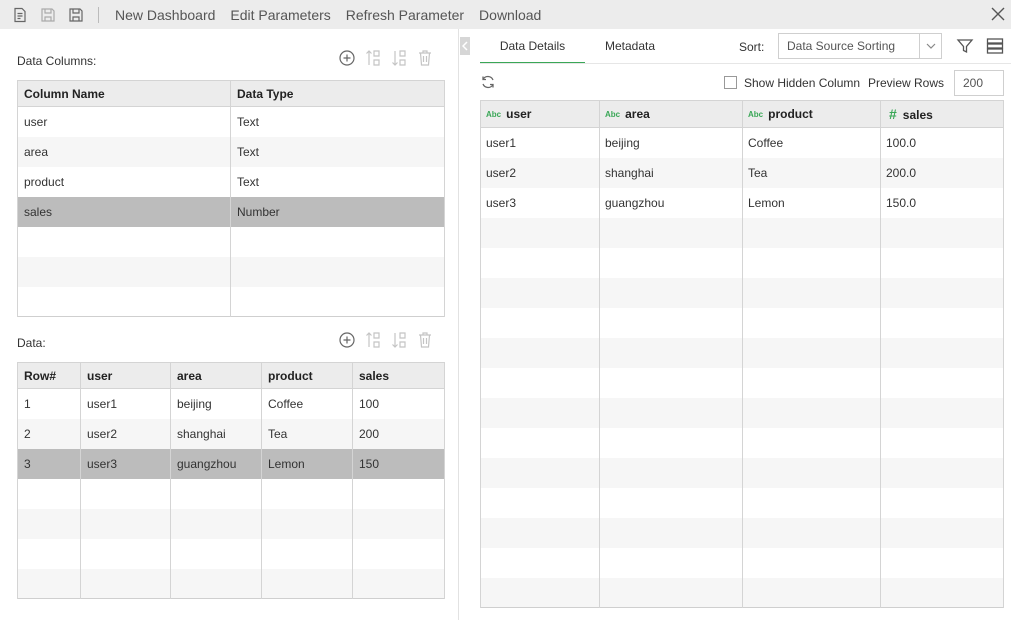 This screenshot has height=620, width=1011. Describe the element at coordinates (307, 403) in the screenshot. I see `cell: Coffee` at that location.